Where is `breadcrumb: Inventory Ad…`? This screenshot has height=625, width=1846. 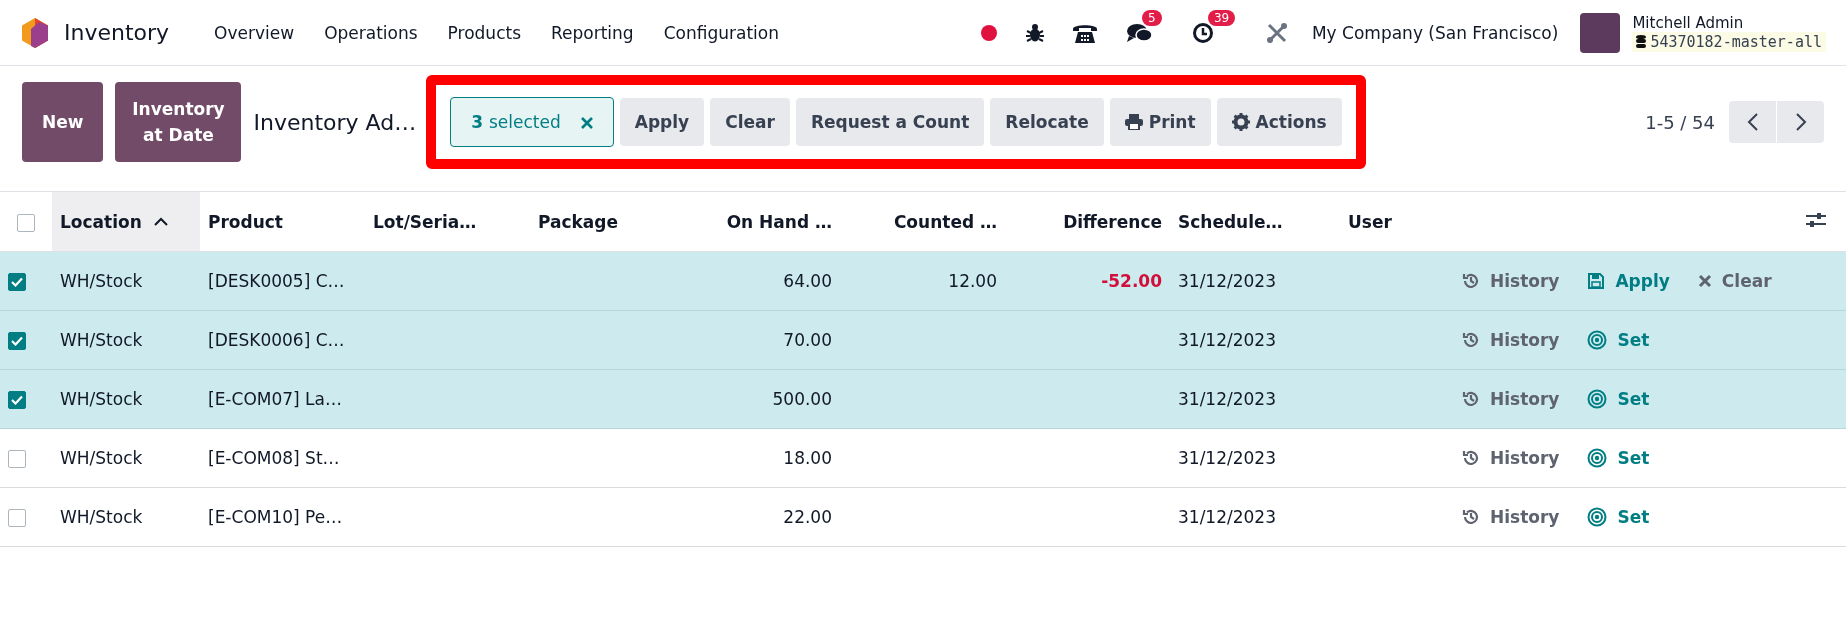
breadcrumb: Inventory Ad… is located at coordinates (335, 122).